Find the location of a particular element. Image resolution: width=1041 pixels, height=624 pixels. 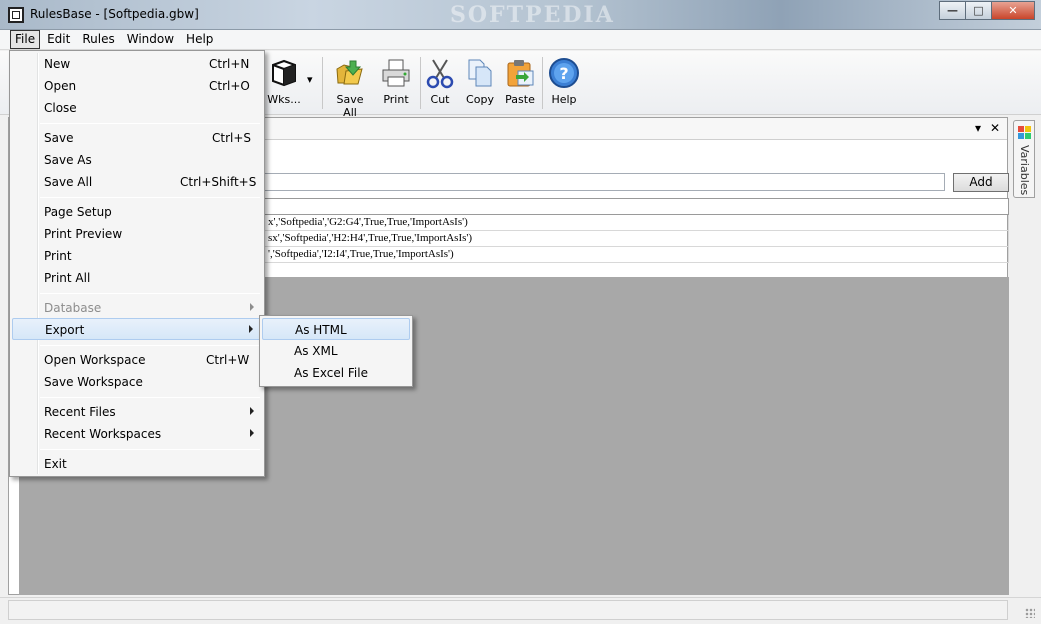

toolbar-cut-label: Cut is located at coordinates (440, 99).